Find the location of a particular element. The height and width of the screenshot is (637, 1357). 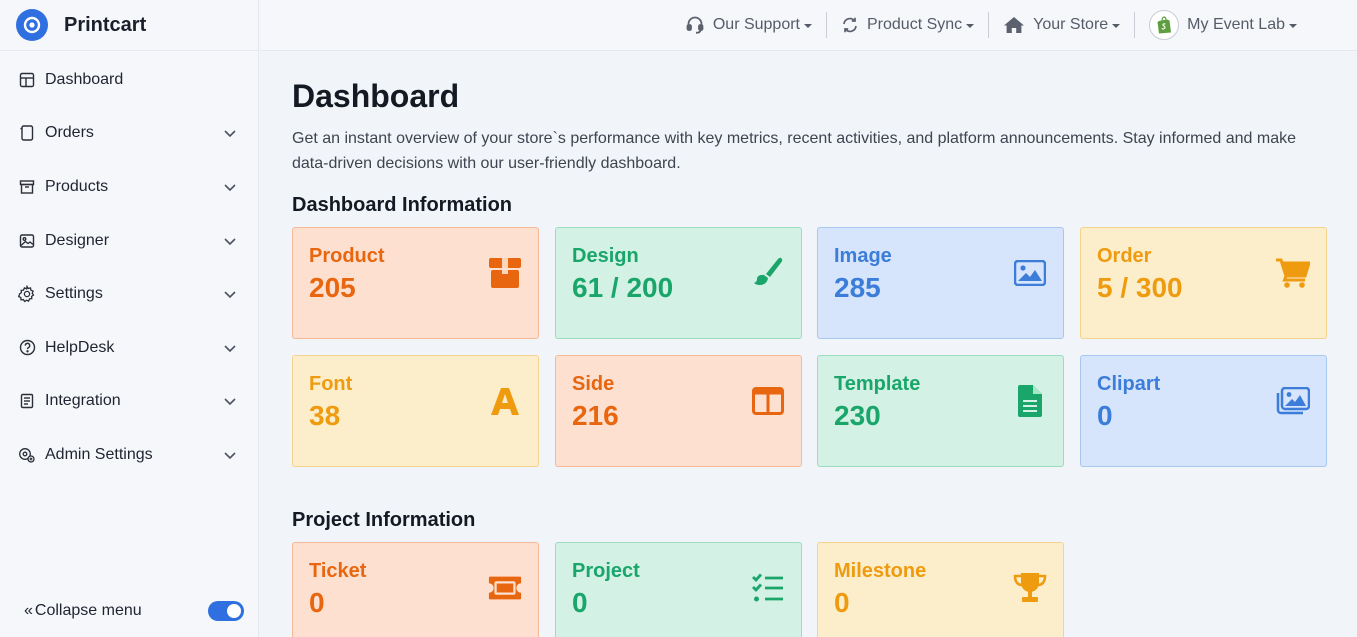

sidebar-item-label: HelpDesk is located at coordinates (80, 347).